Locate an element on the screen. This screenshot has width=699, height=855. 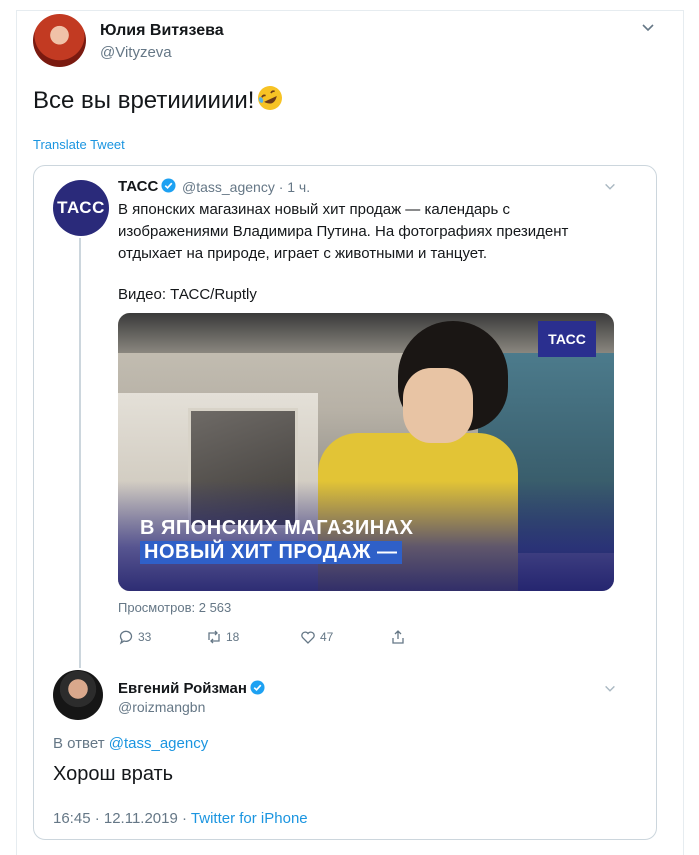
reply-to-handle-link: @tass_agency is located at coordinates (158, 743).